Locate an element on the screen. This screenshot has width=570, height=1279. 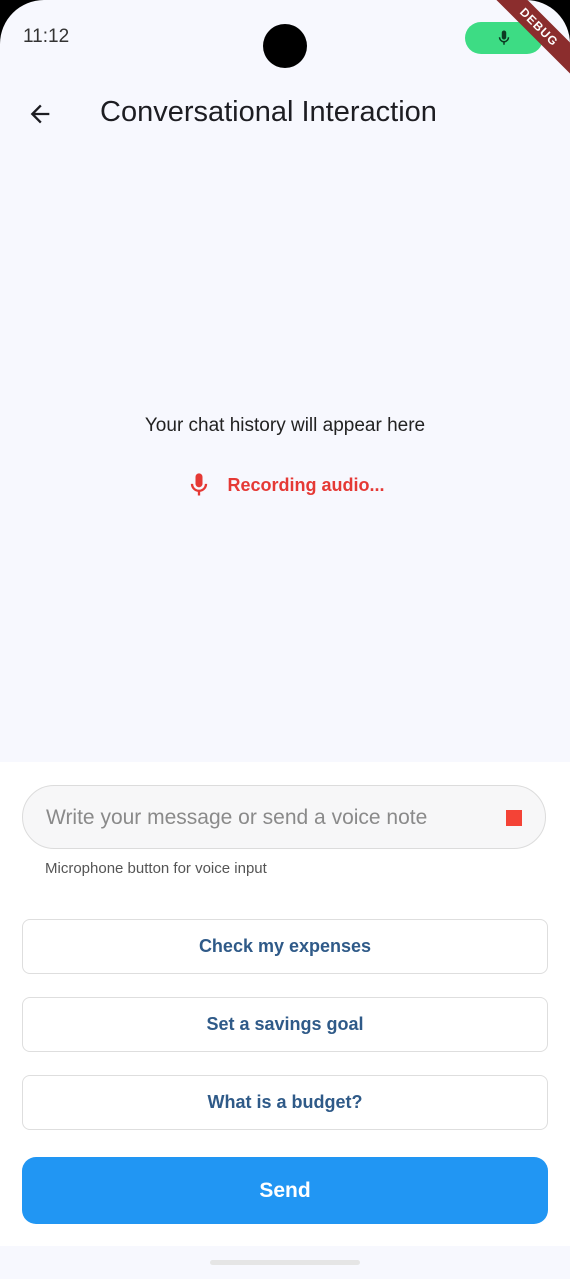
message-input-container is located at coordinates (284, 817).